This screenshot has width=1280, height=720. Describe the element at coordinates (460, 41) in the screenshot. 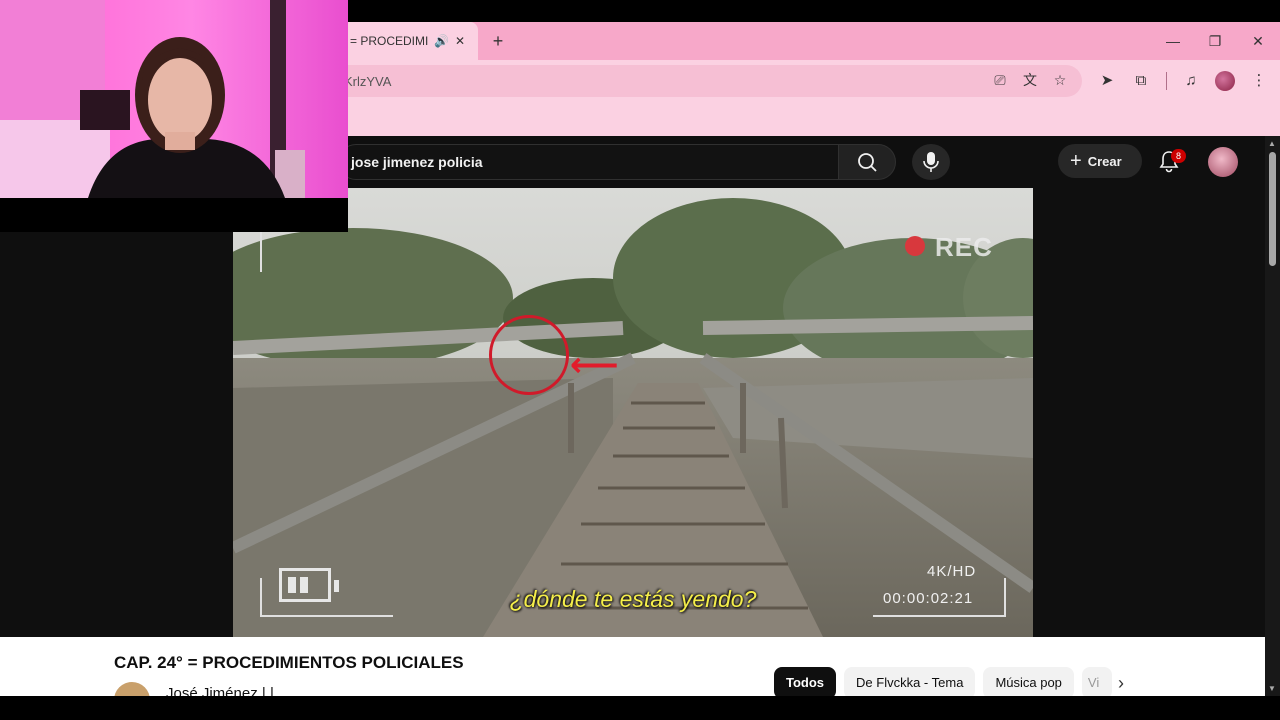

I see `tab-close-icon: ✕` at that location.